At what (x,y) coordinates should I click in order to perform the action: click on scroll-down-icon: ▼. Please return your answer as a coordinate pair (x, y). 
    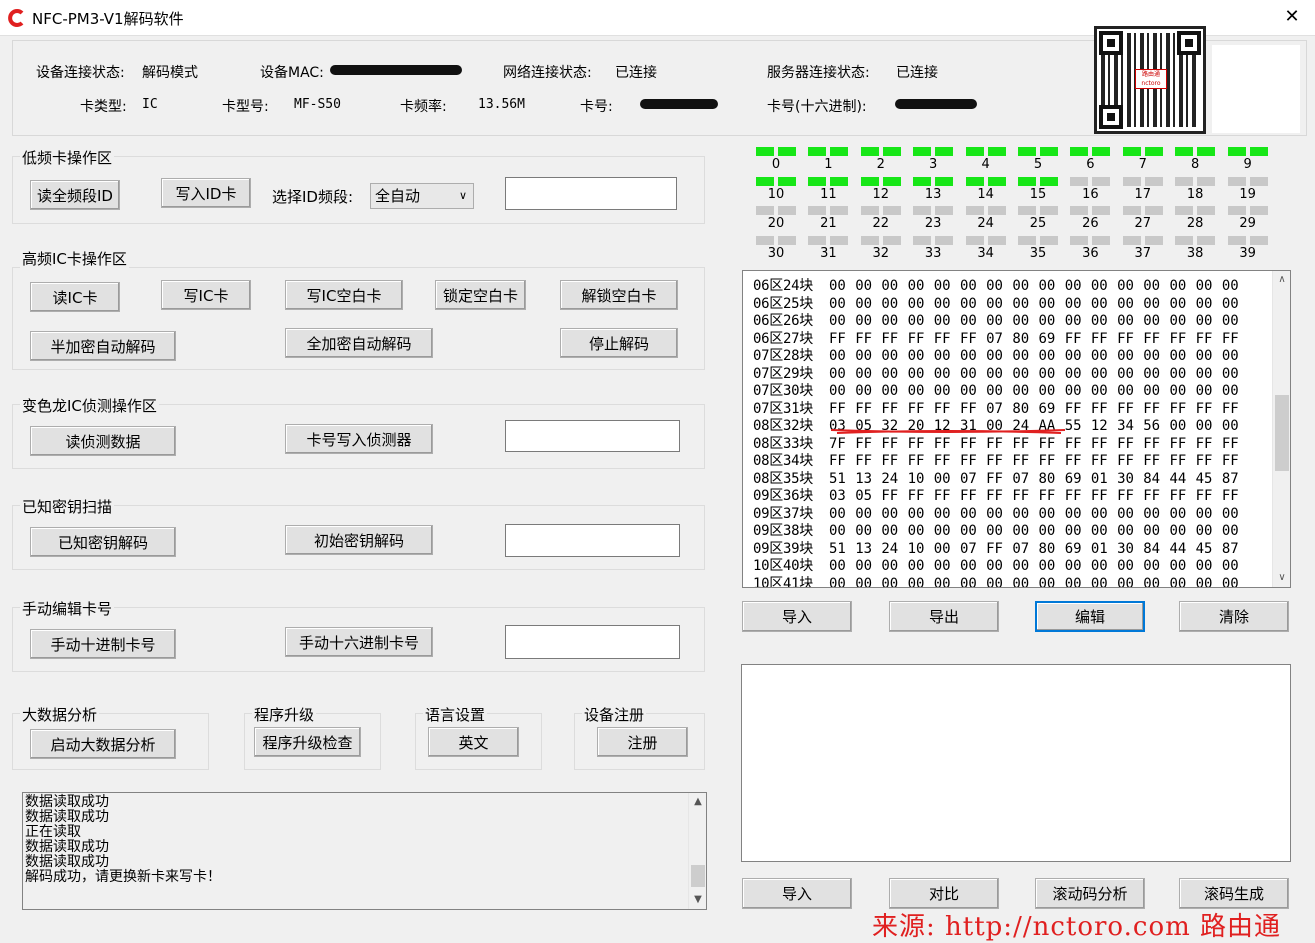
    Looking at the image, I should click on (697, 900).